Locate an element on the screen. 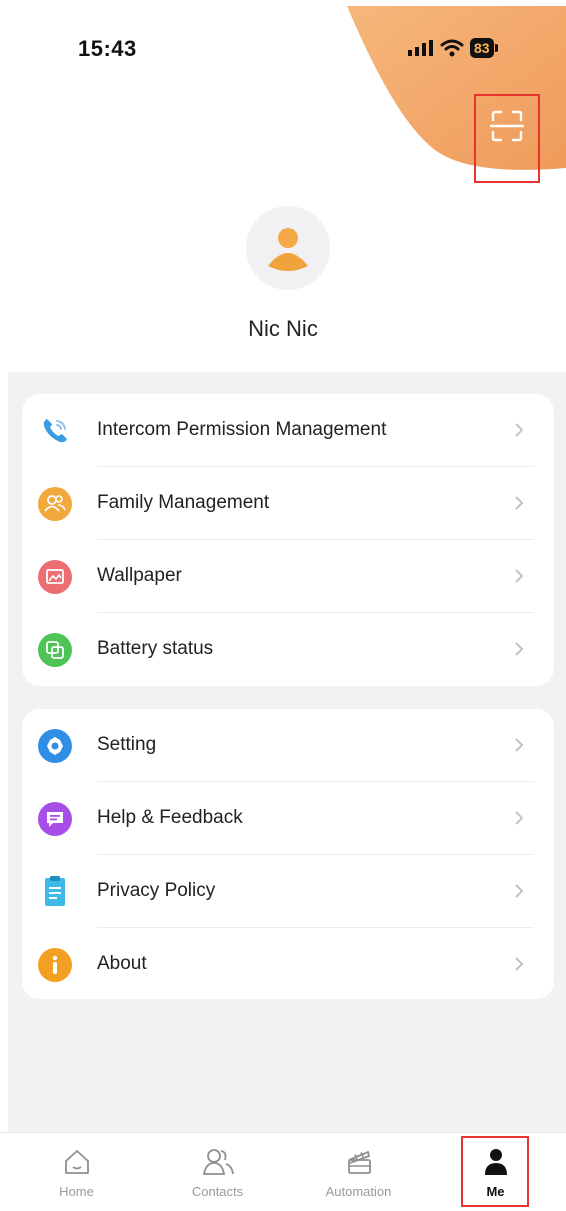 This screenshot has width=566, height=1211. automation-icon is located at coordinates (359, 1162).